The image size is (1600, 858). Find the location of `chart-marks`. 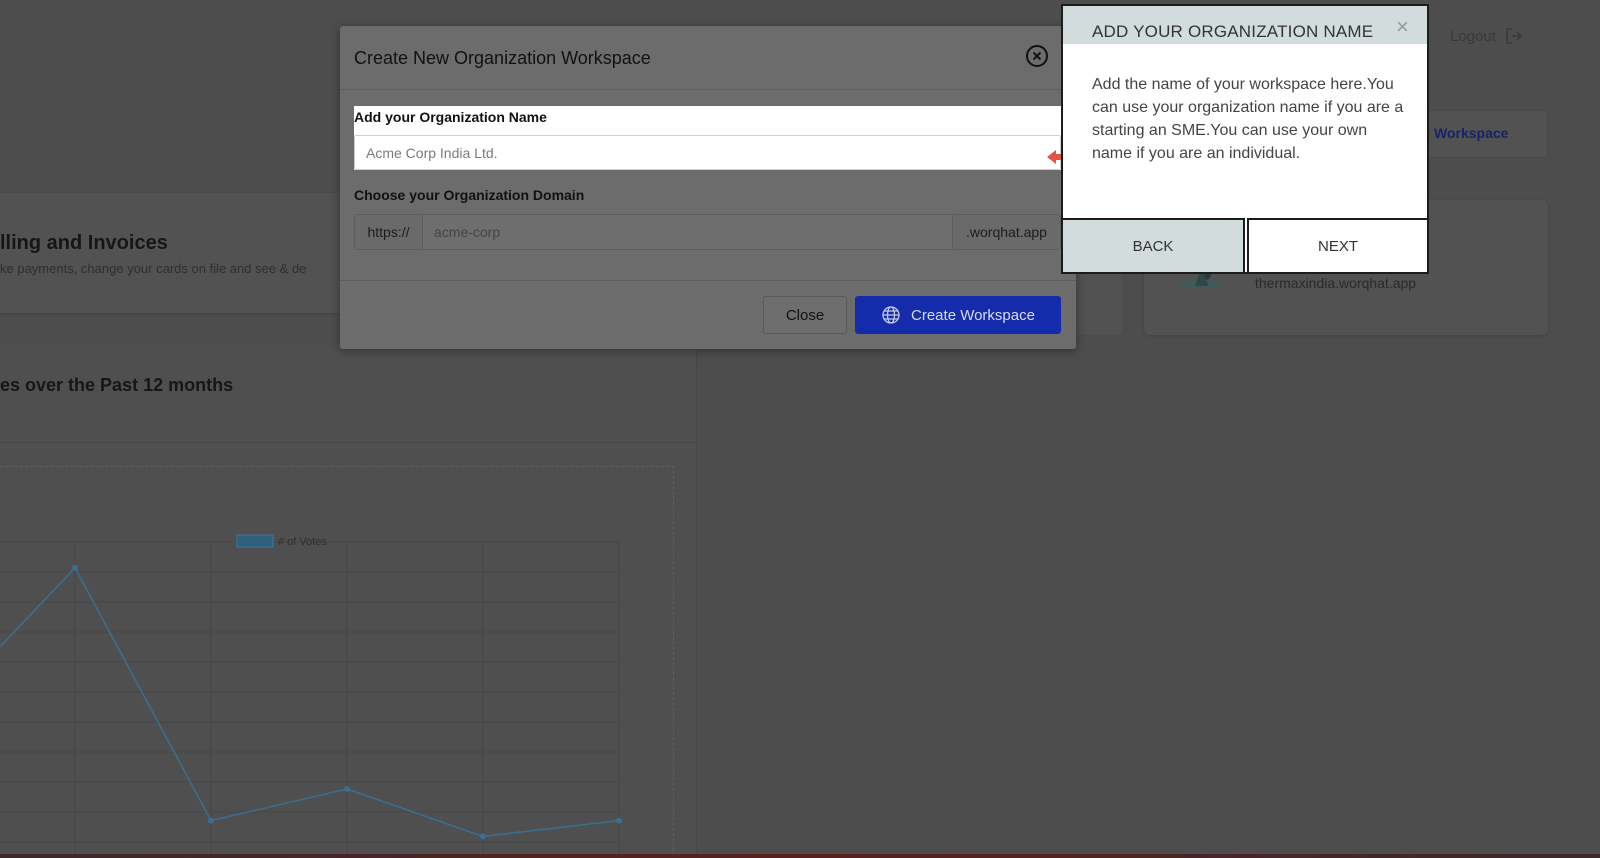

chart-marks is located at coordinates (311, 702).